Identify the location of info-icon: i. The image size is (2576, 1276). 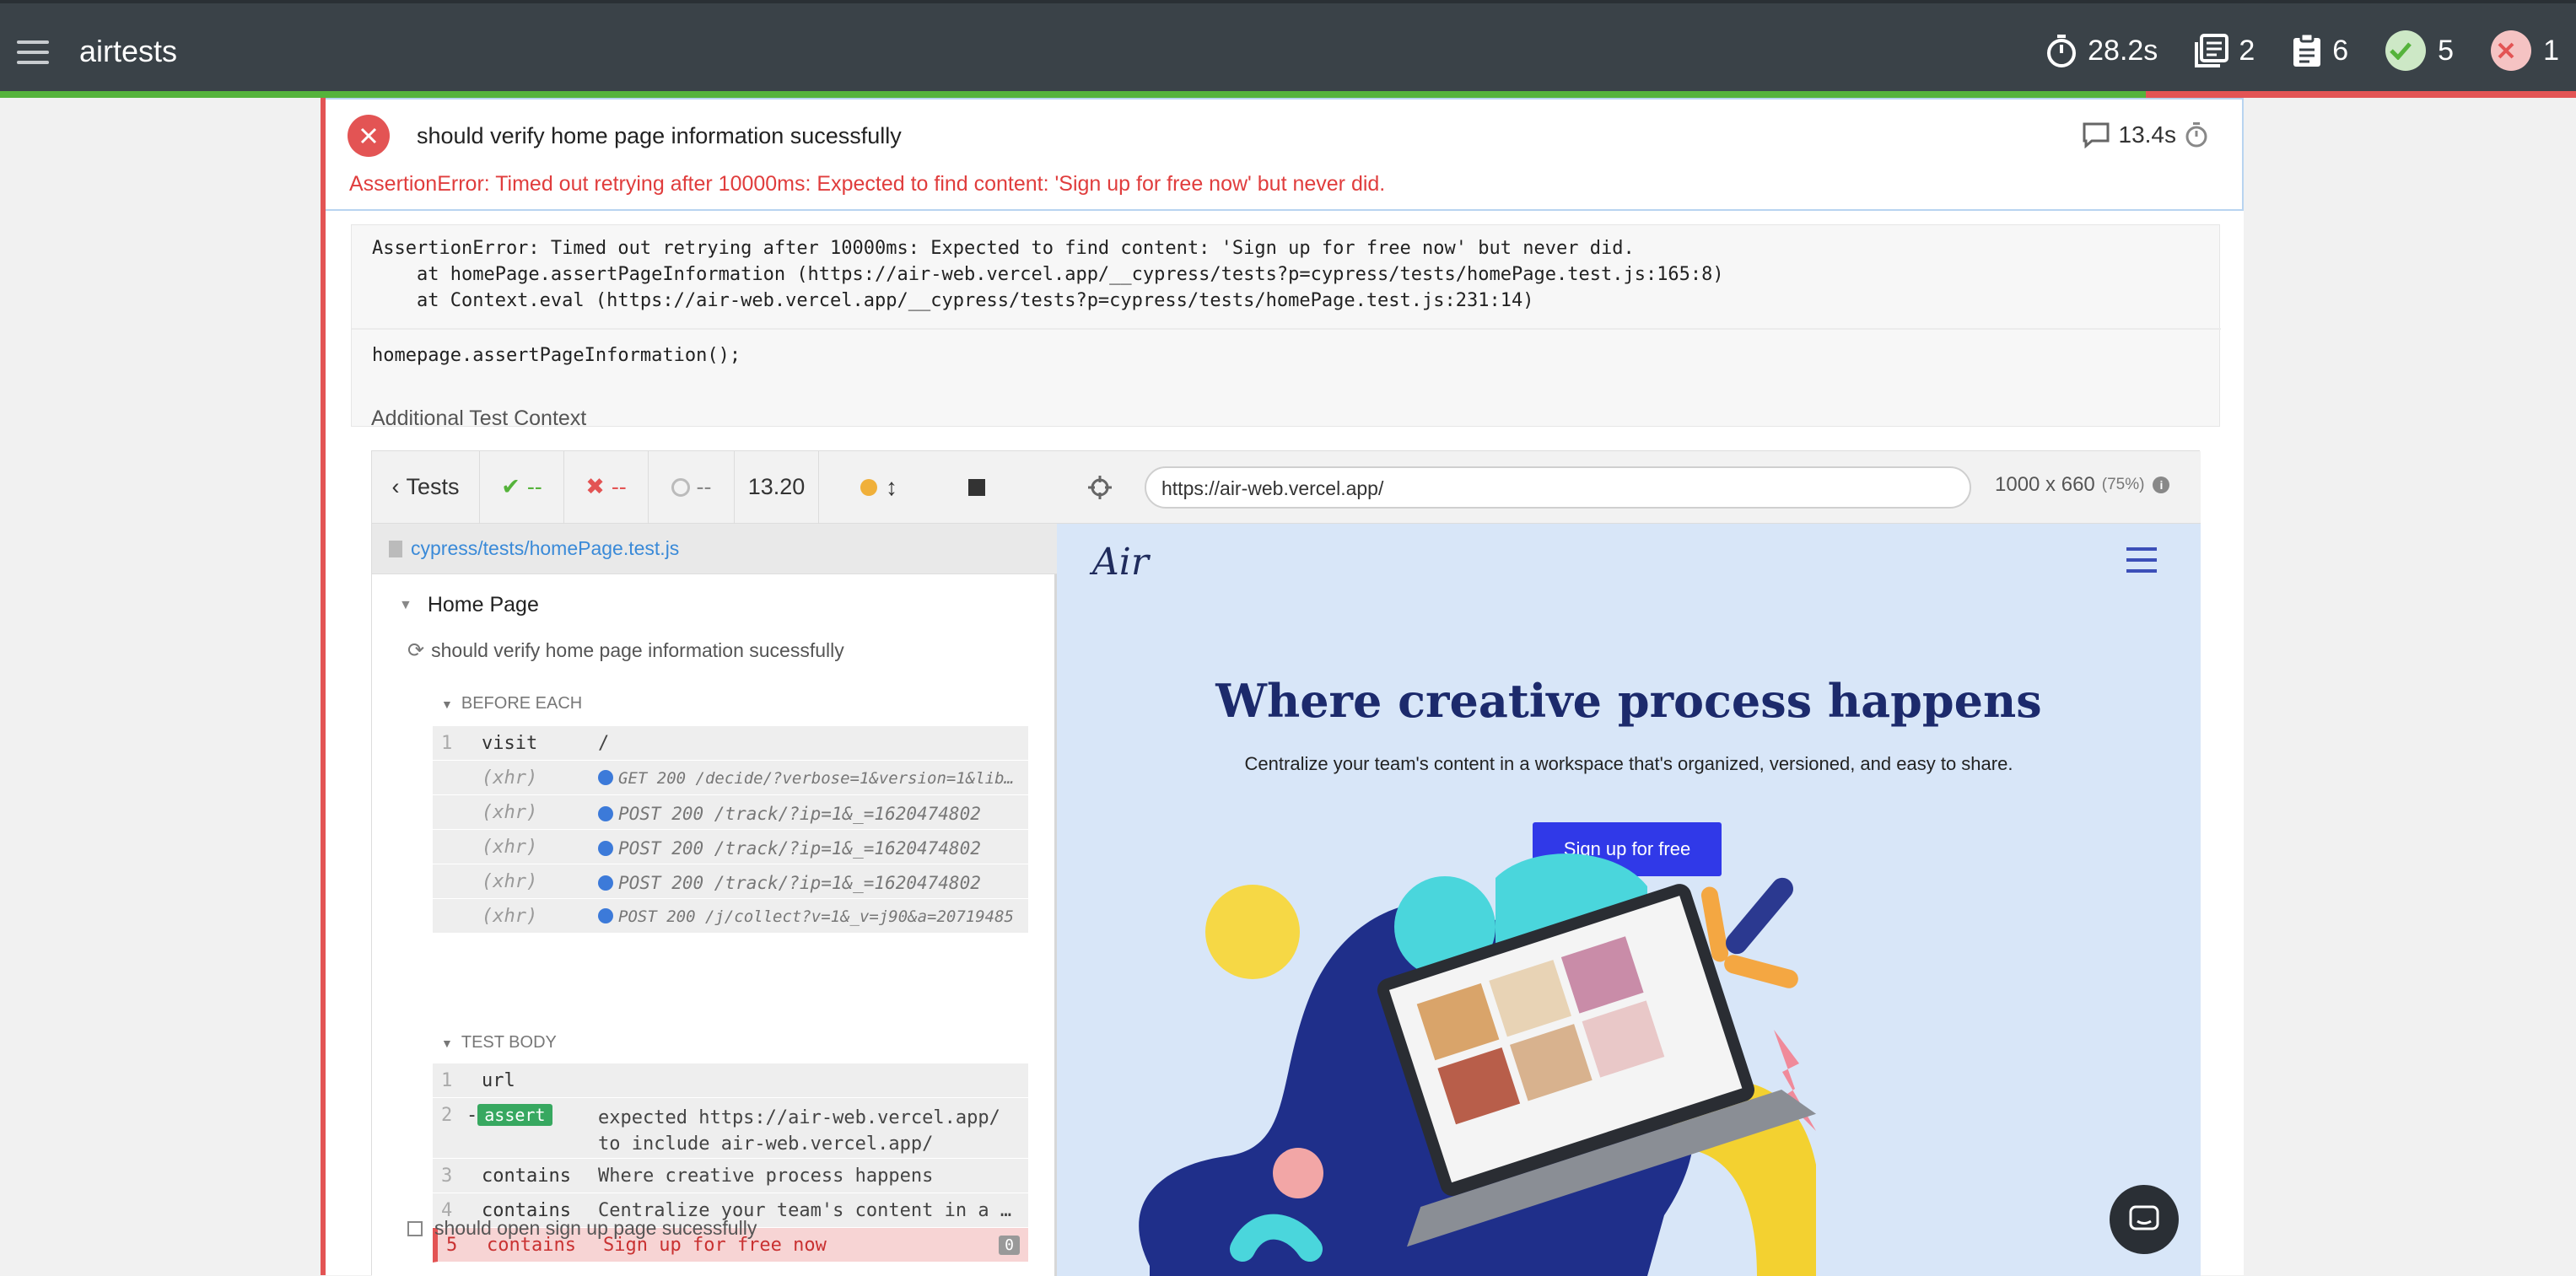
(2161, 484).